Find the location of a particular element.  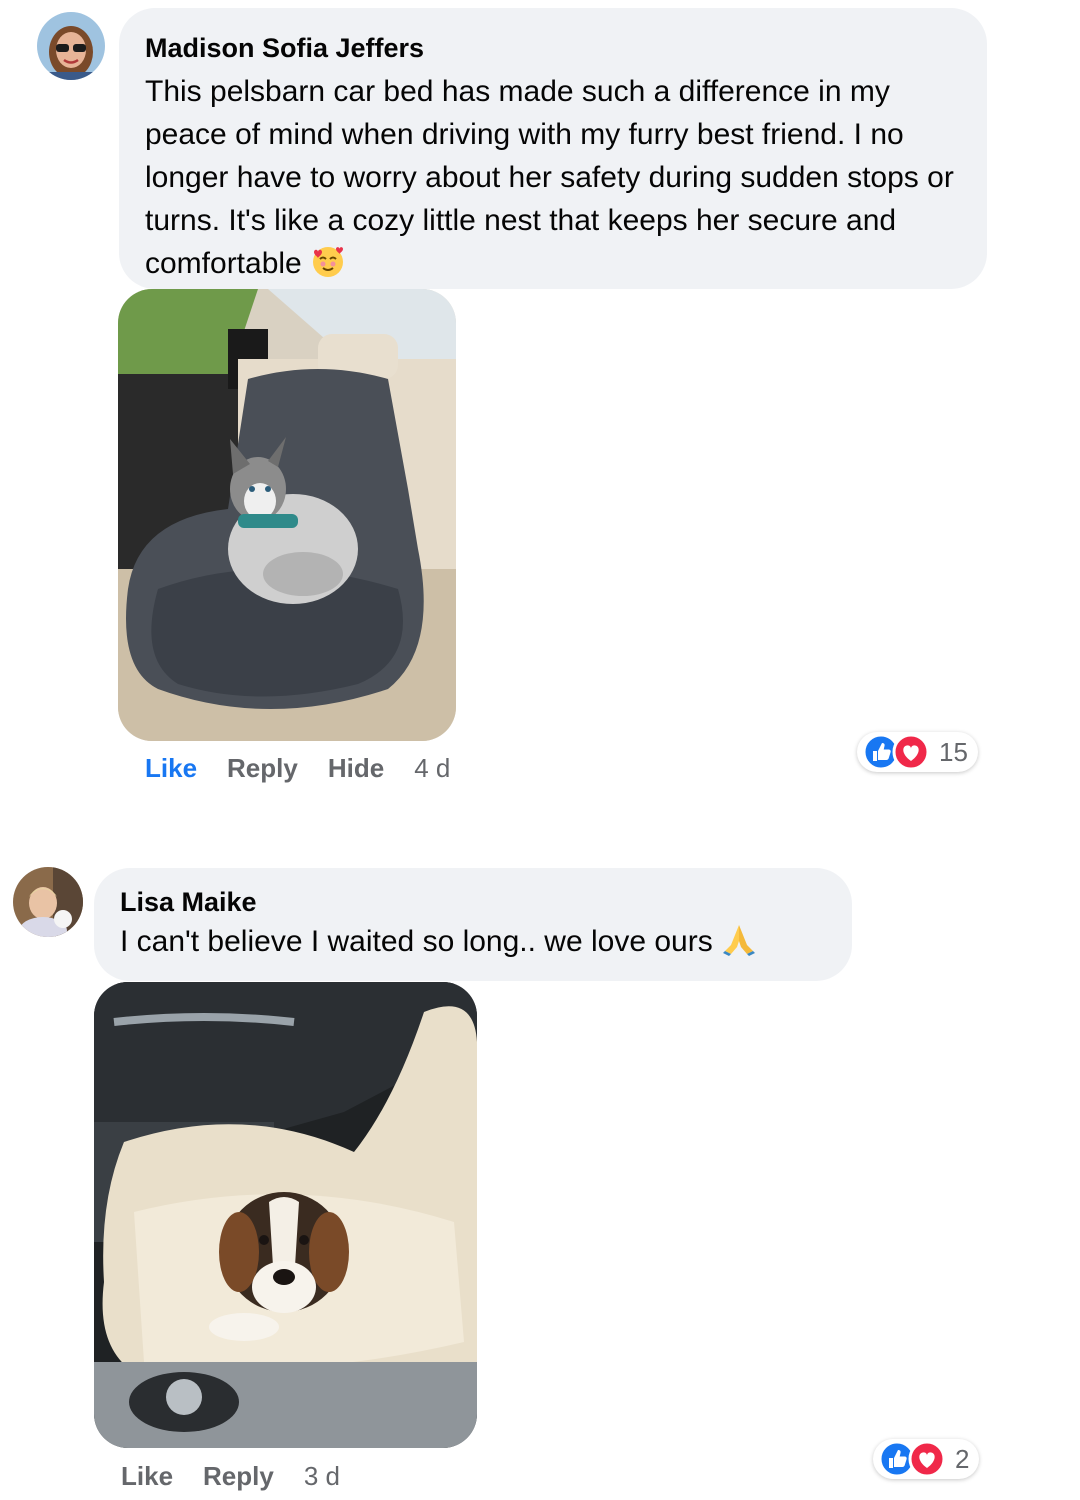

reaction-count: 15 is located at coordinates (953, 751).